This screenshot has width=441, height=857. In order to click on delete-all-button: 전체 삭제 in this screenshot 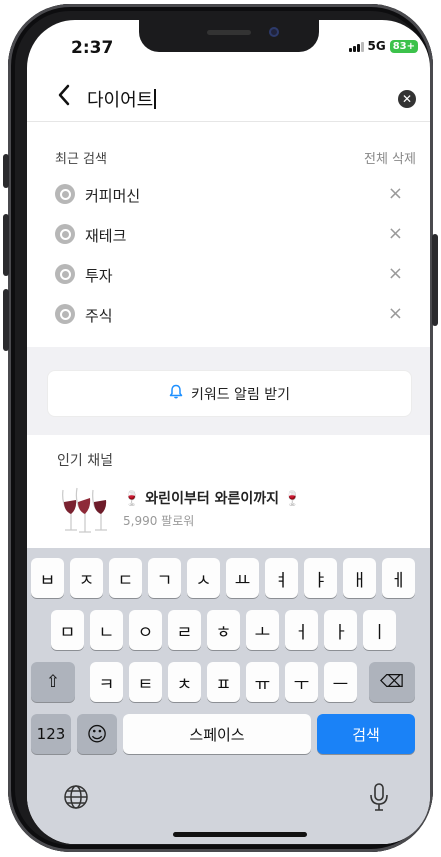, I will do `click(390, 157)`.